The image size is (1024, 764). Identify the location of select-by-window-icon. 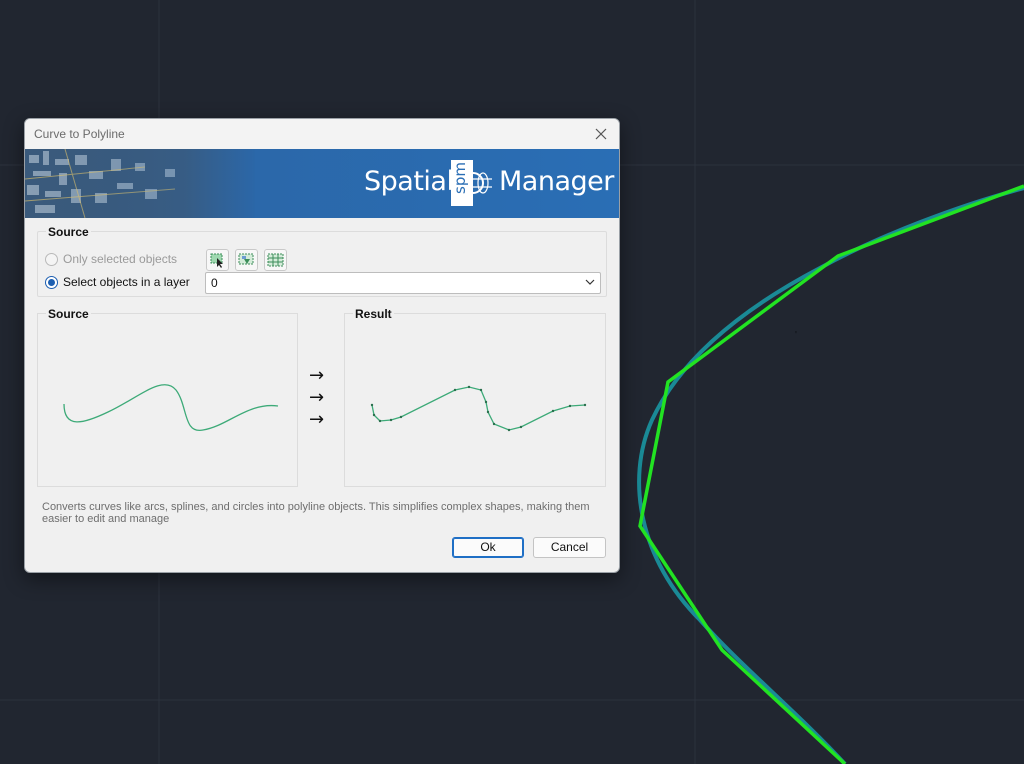
(275, 260).